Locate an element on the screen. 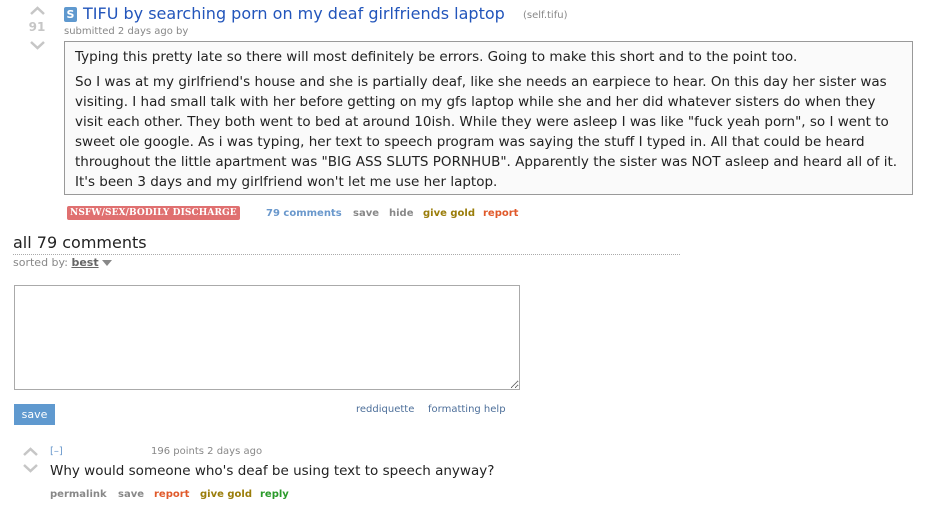 This screenshot has width=936, height=513. comment-upvote-icon is located at coordinates (30, 451).